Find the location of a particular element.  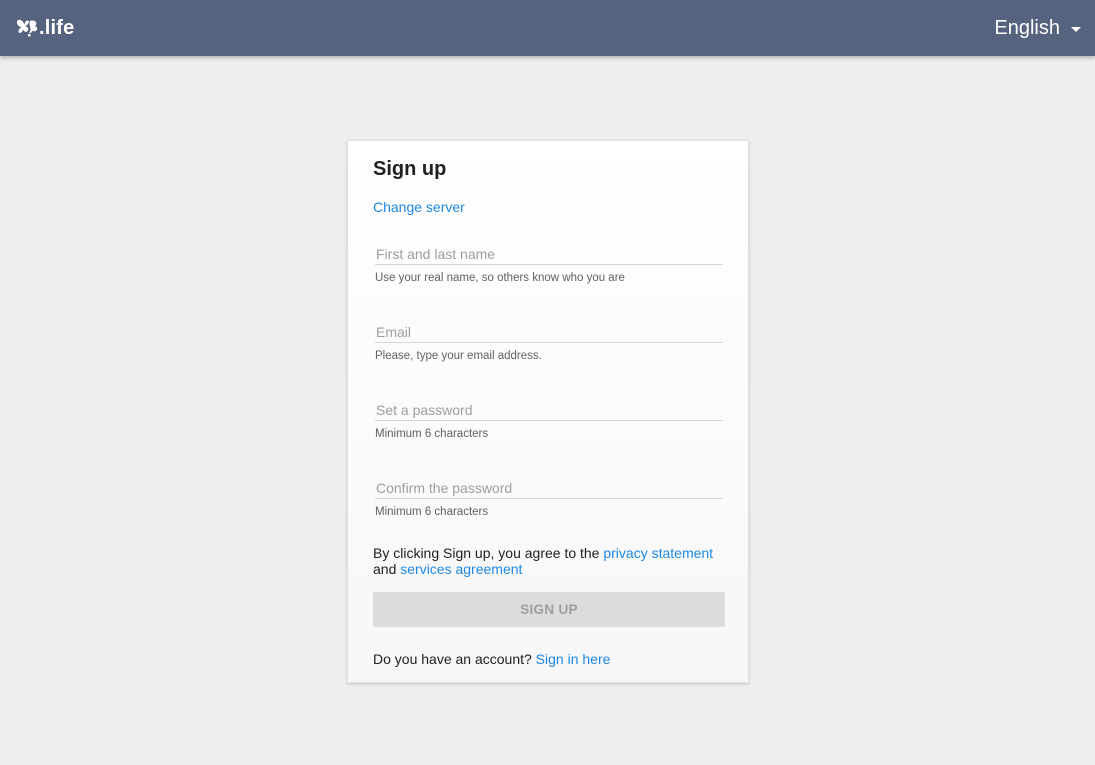

confirm-password-field-group: Minimum 6 characters is located at coordinates (549, 495).